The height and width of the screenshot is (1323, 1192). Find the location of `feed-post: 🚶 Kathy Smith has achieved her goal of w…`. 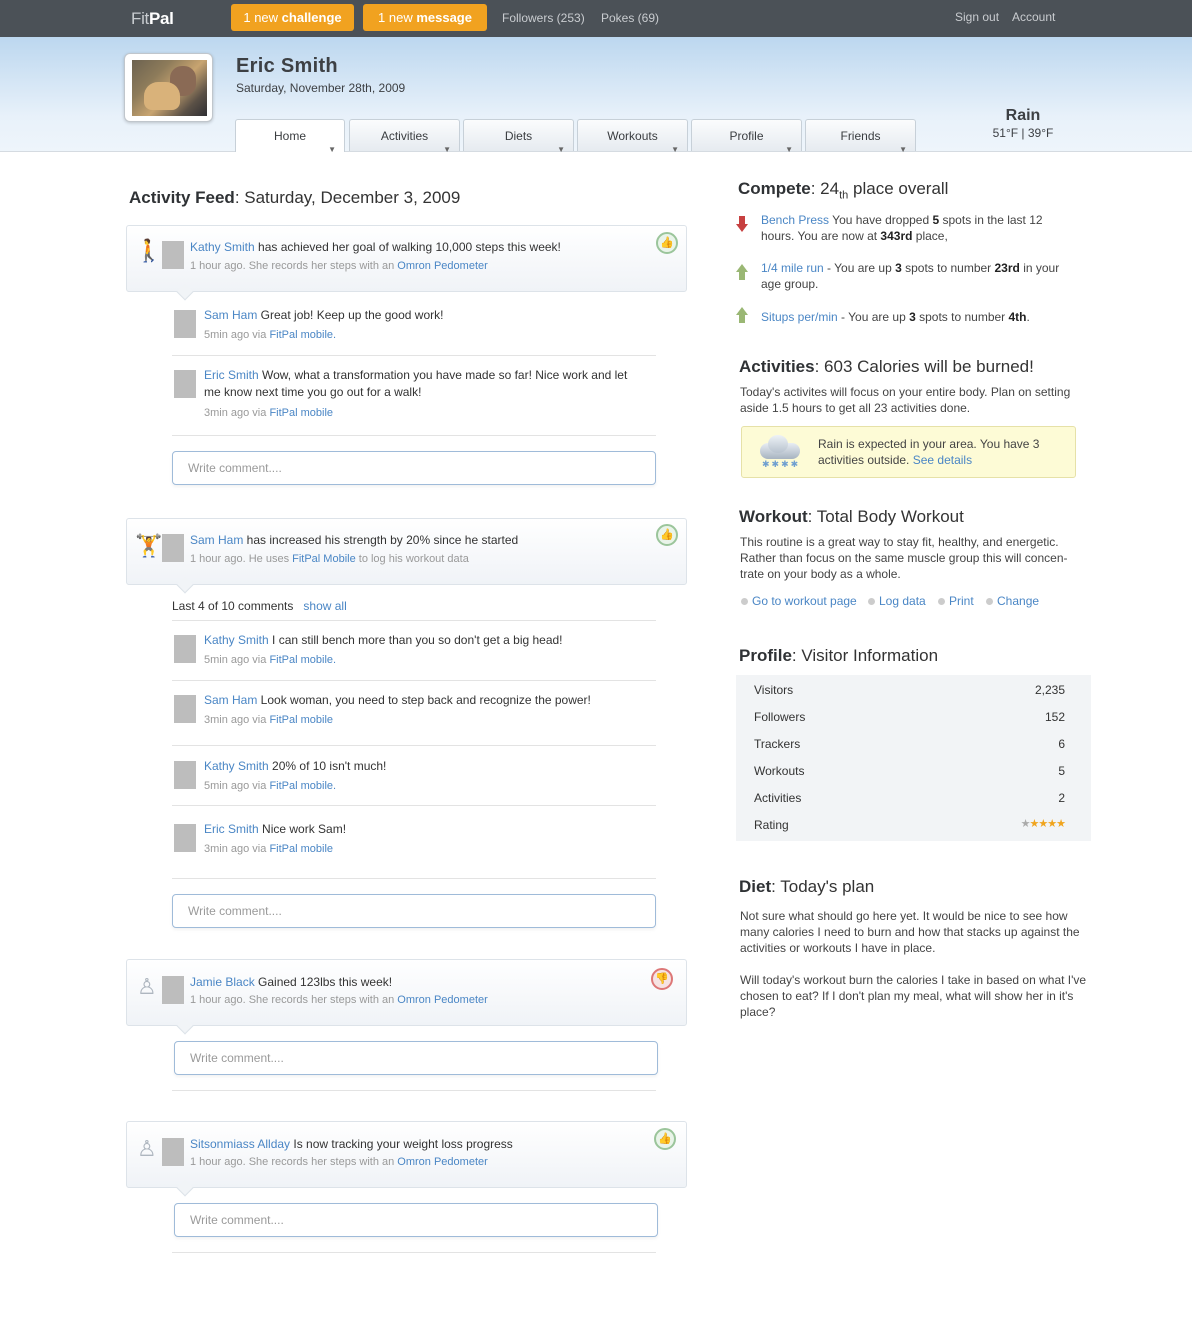

feed-post: 🚶 Kathy Smith has achieved her goal of w… is located at coordinates (406, 263).